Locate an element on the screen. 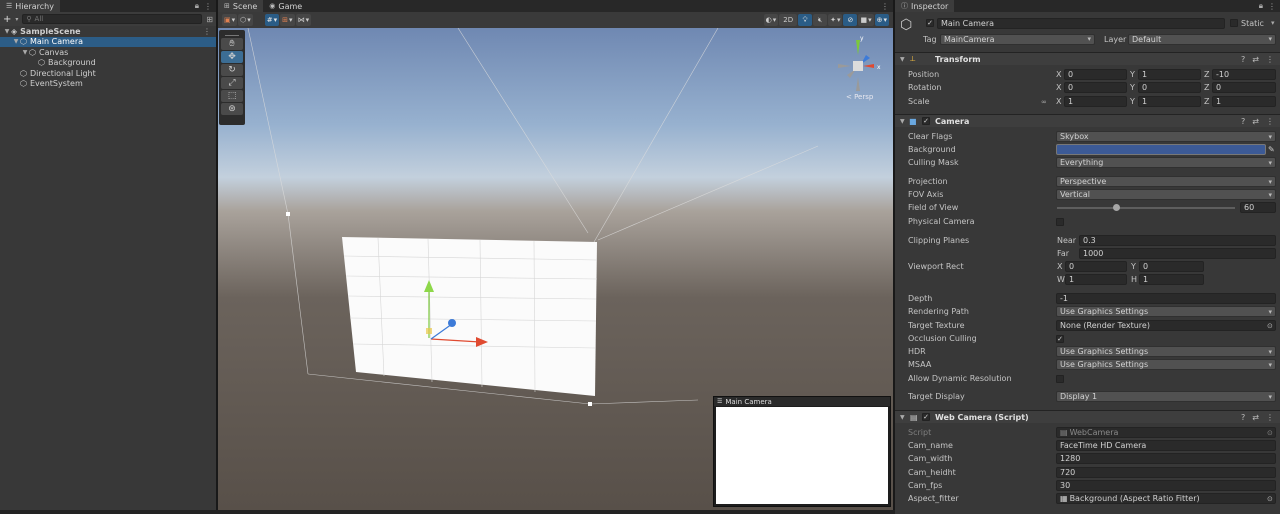 Image resolution: width=1280 pixels, height=514 pixels. scale-z-input: 1 is located at coordinates (1244, 101).